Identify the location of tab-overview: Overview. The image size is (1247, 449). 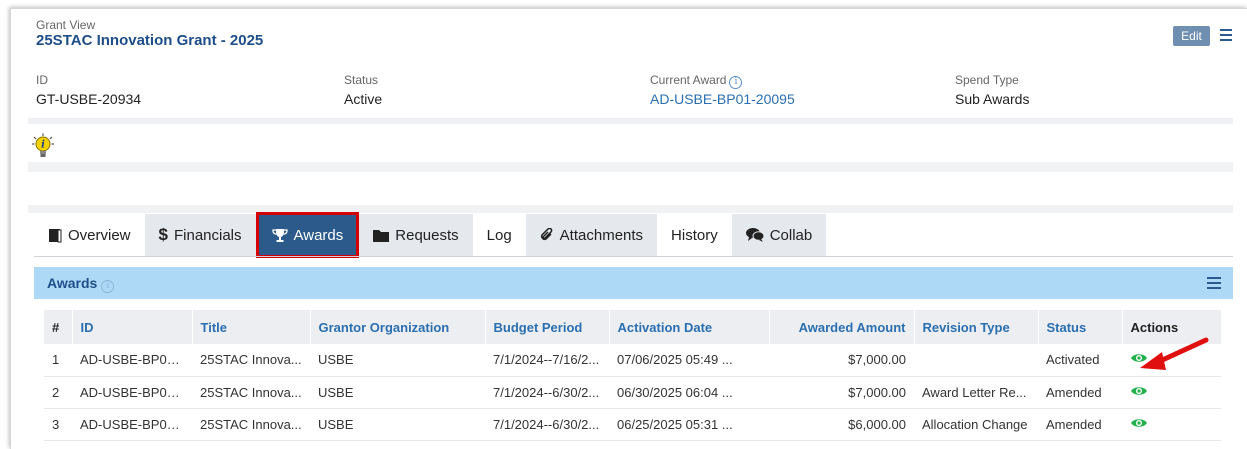
(89, 235).